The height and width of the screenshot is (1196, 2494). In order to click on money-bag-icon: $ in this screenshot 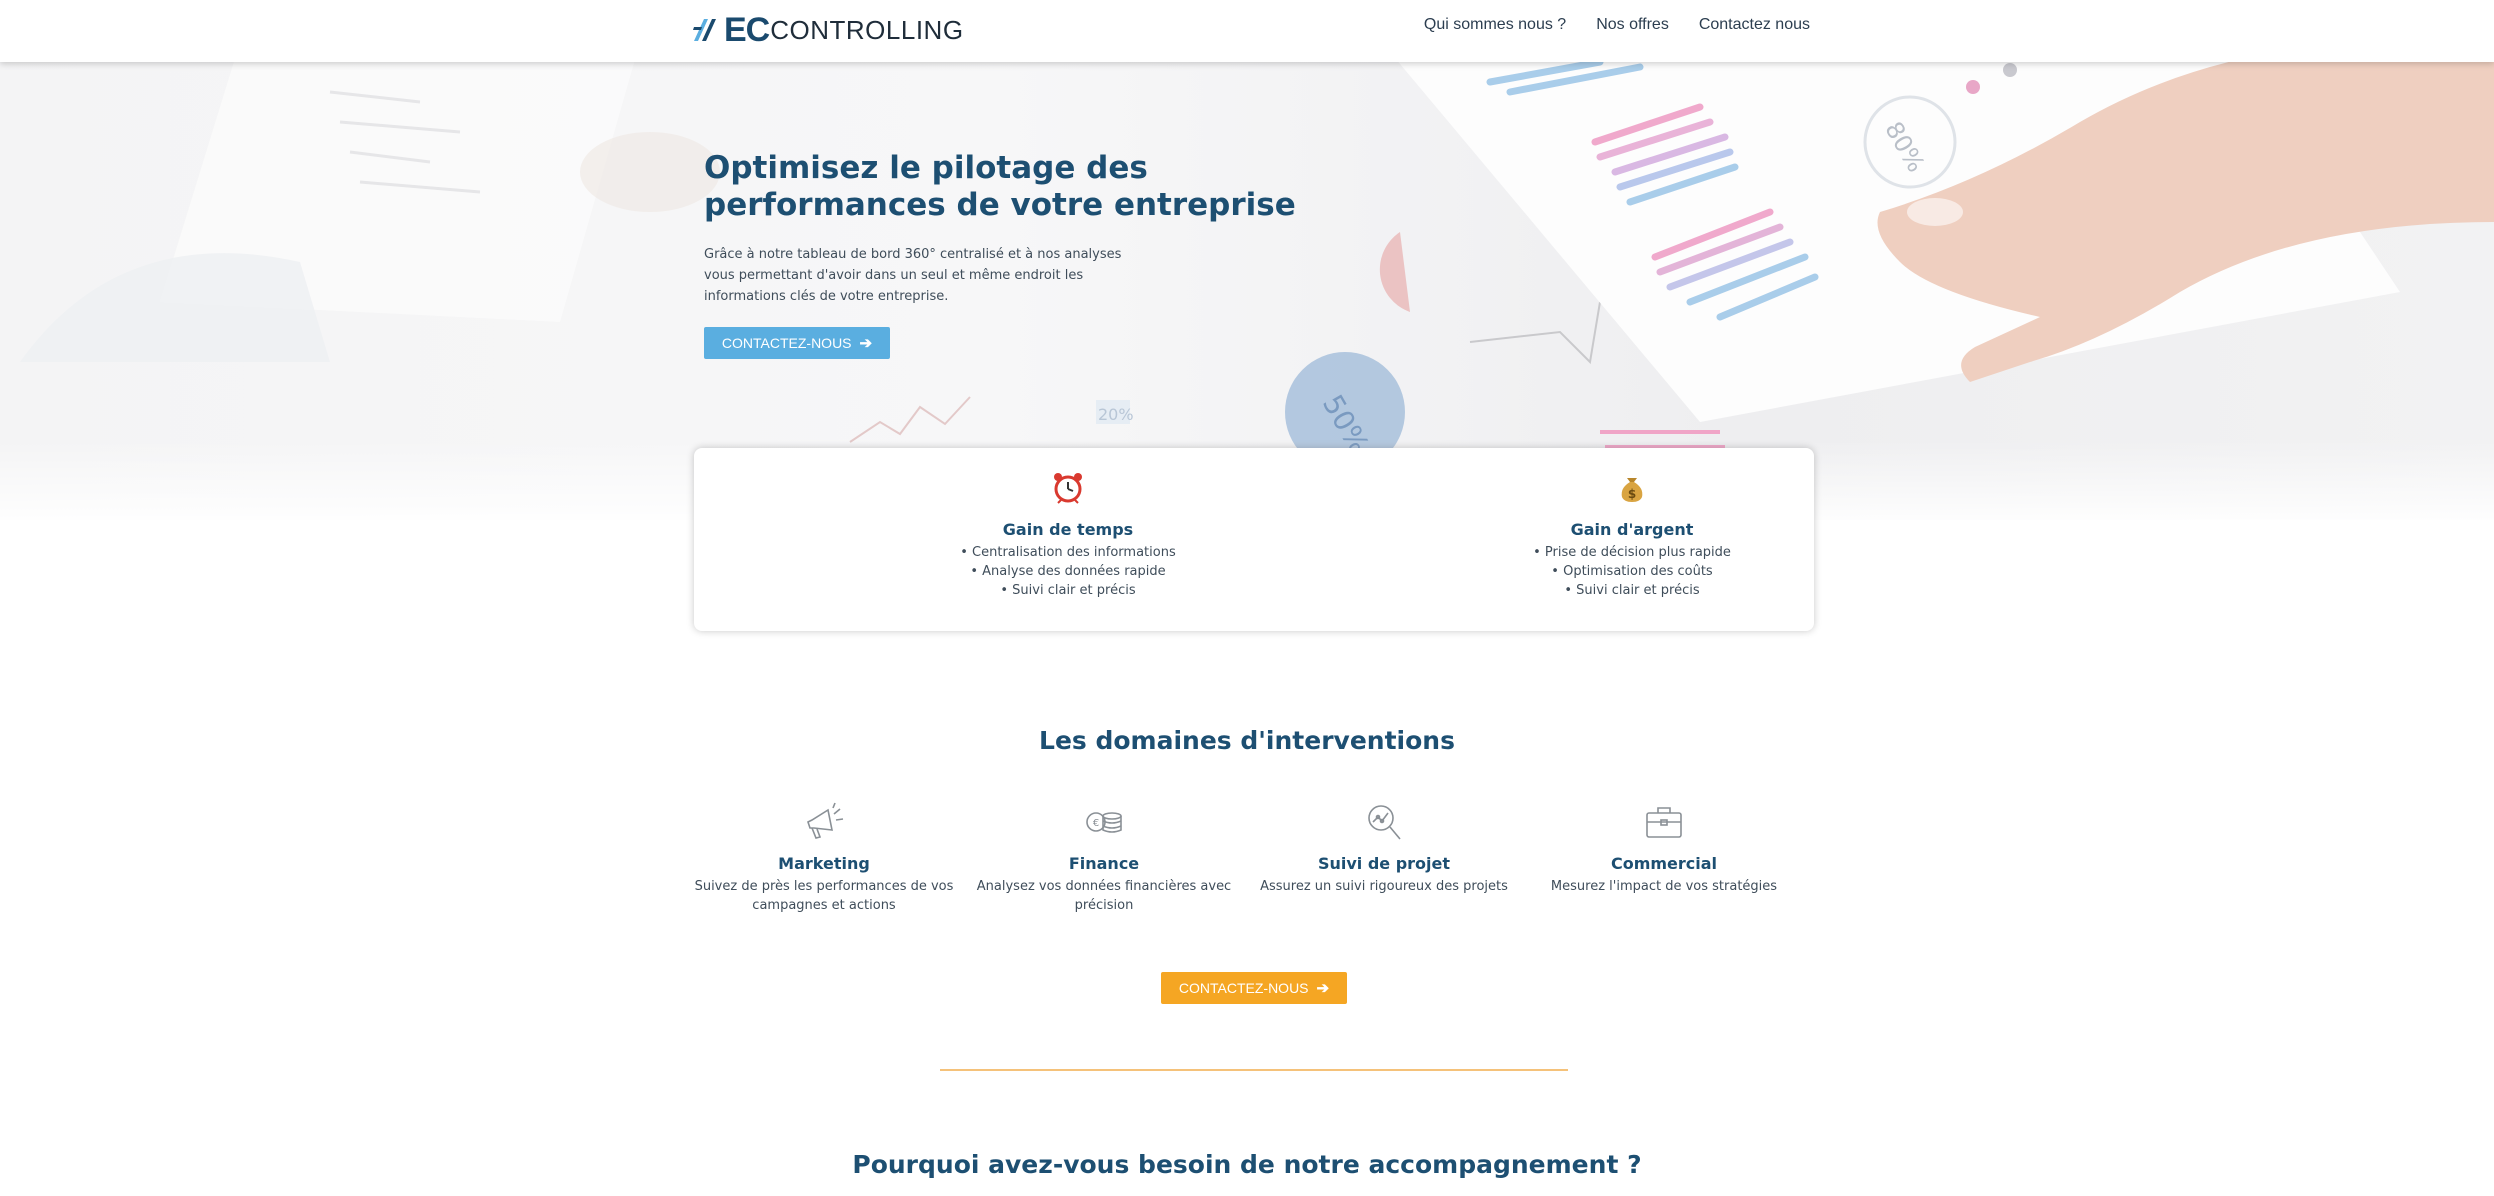, I will do `click(1632, 490)`.